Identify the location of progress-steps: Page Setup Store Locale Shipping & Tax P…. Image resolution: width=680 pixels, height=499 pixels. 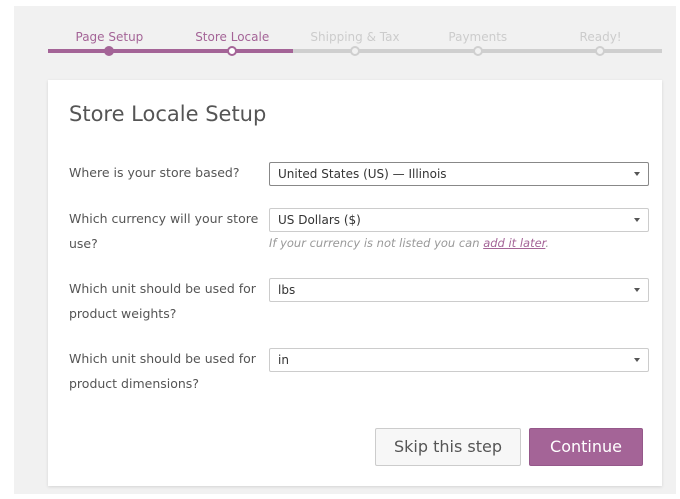
(355, 36).